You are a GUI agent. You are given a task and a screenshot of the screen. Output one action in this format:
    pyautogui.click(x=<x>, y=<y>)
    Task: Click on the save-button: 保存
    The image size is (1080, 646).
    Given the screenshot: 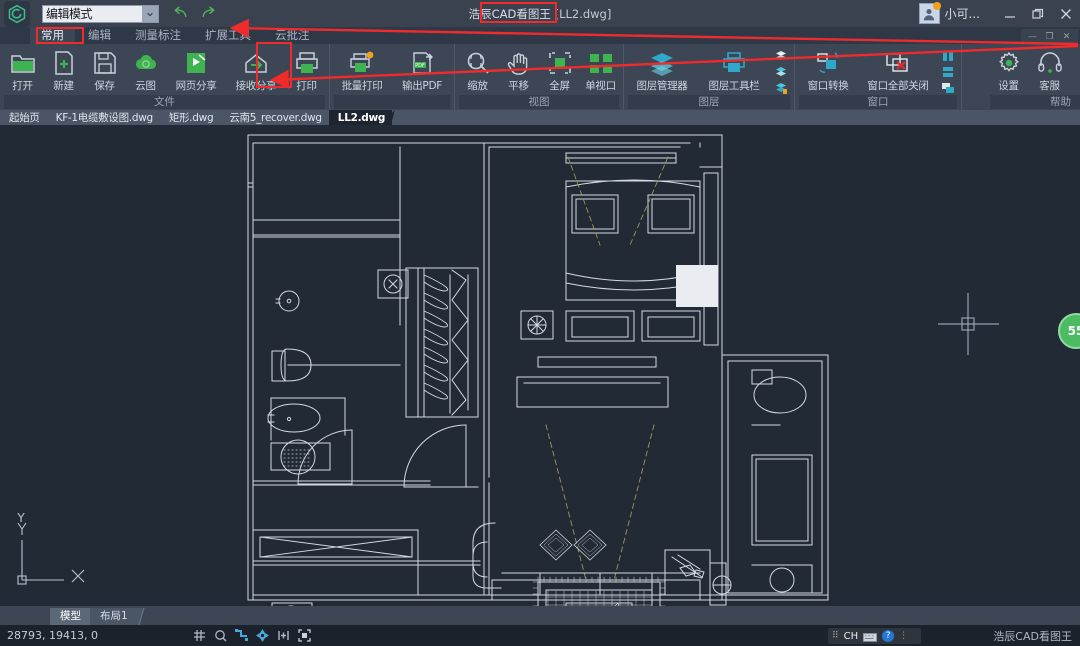 What is the action you would take?
    pyautogui.click(x=104, y=69)
    